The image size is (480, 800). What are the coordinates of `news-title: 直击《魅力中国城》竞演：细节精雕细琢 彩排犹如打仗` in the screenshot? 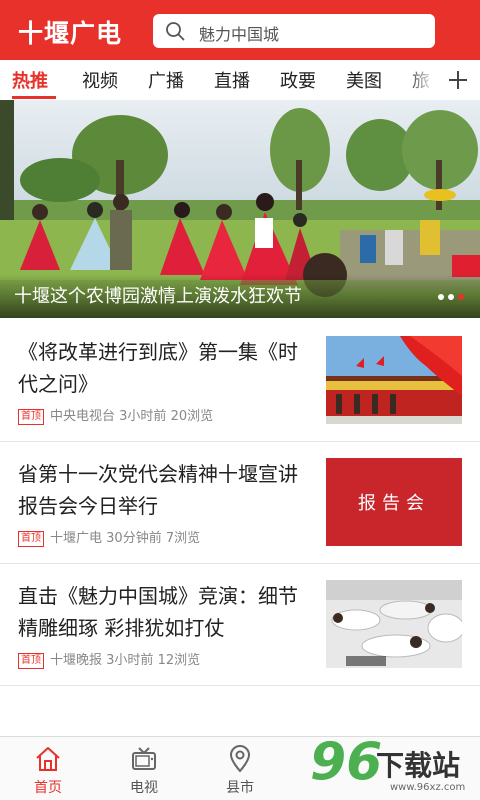 It's located at (166, 612).